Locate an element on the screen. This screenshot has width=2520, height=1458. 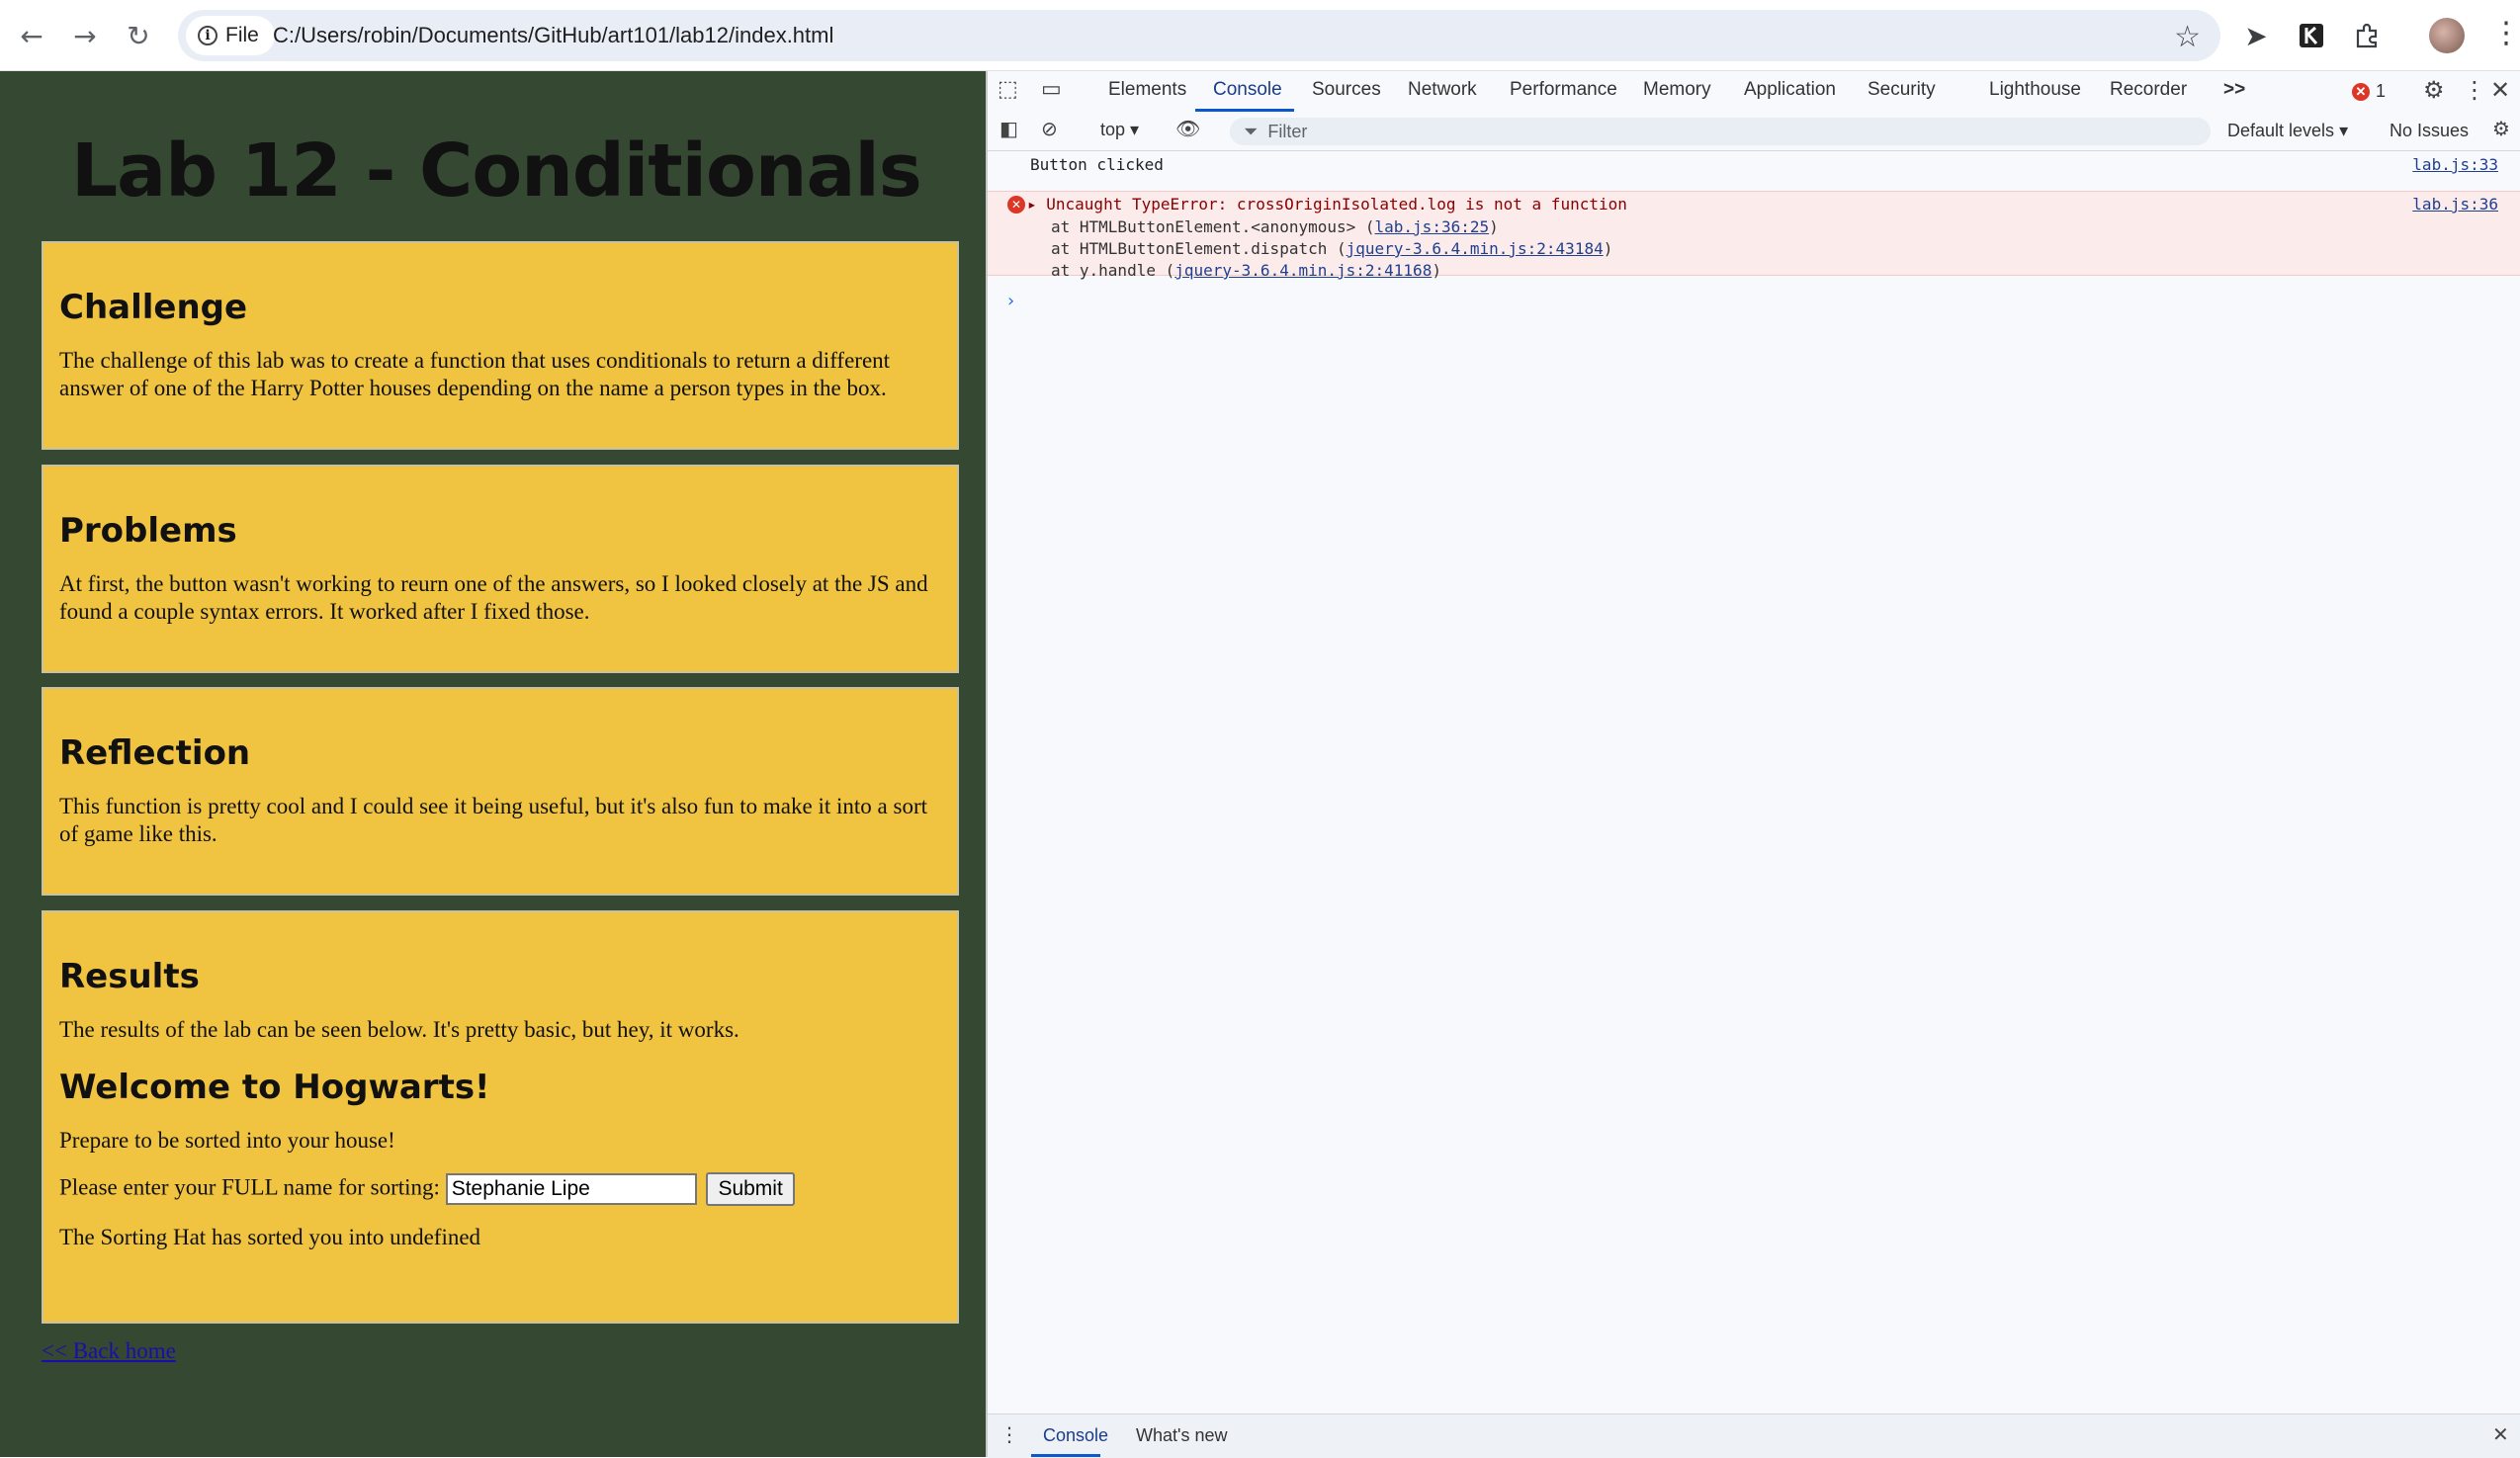
no-issues-button: No Issues is located at coordinates (2429, 131).